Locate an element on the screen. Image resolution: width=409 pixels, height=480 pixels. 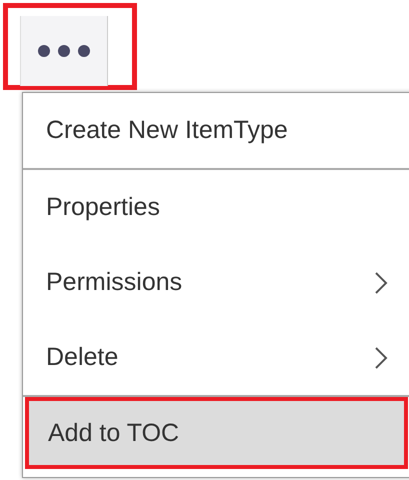
menu-item: Permissions is located at coordinates (216, 282).